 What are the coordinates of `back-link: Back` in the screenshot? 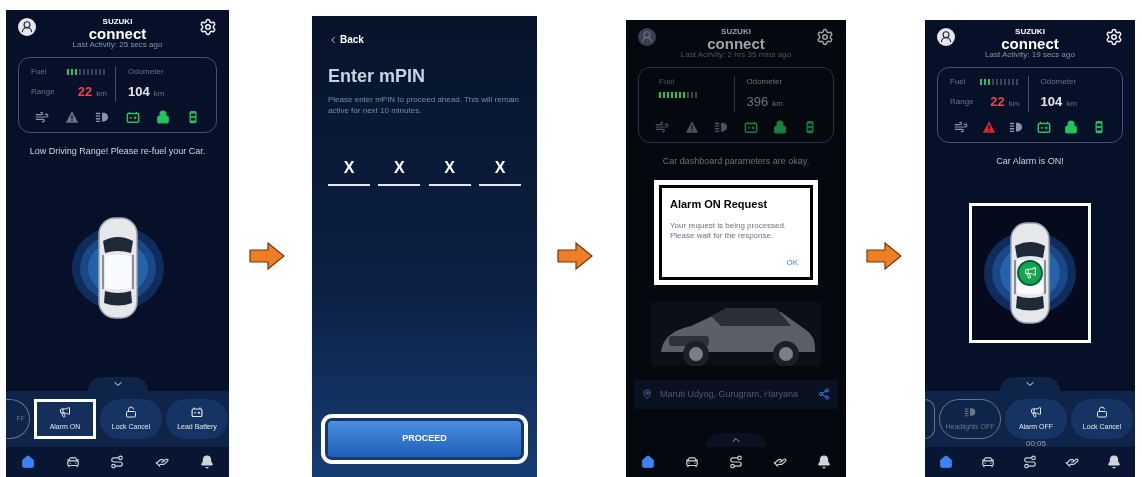 It's located at (346, 39).